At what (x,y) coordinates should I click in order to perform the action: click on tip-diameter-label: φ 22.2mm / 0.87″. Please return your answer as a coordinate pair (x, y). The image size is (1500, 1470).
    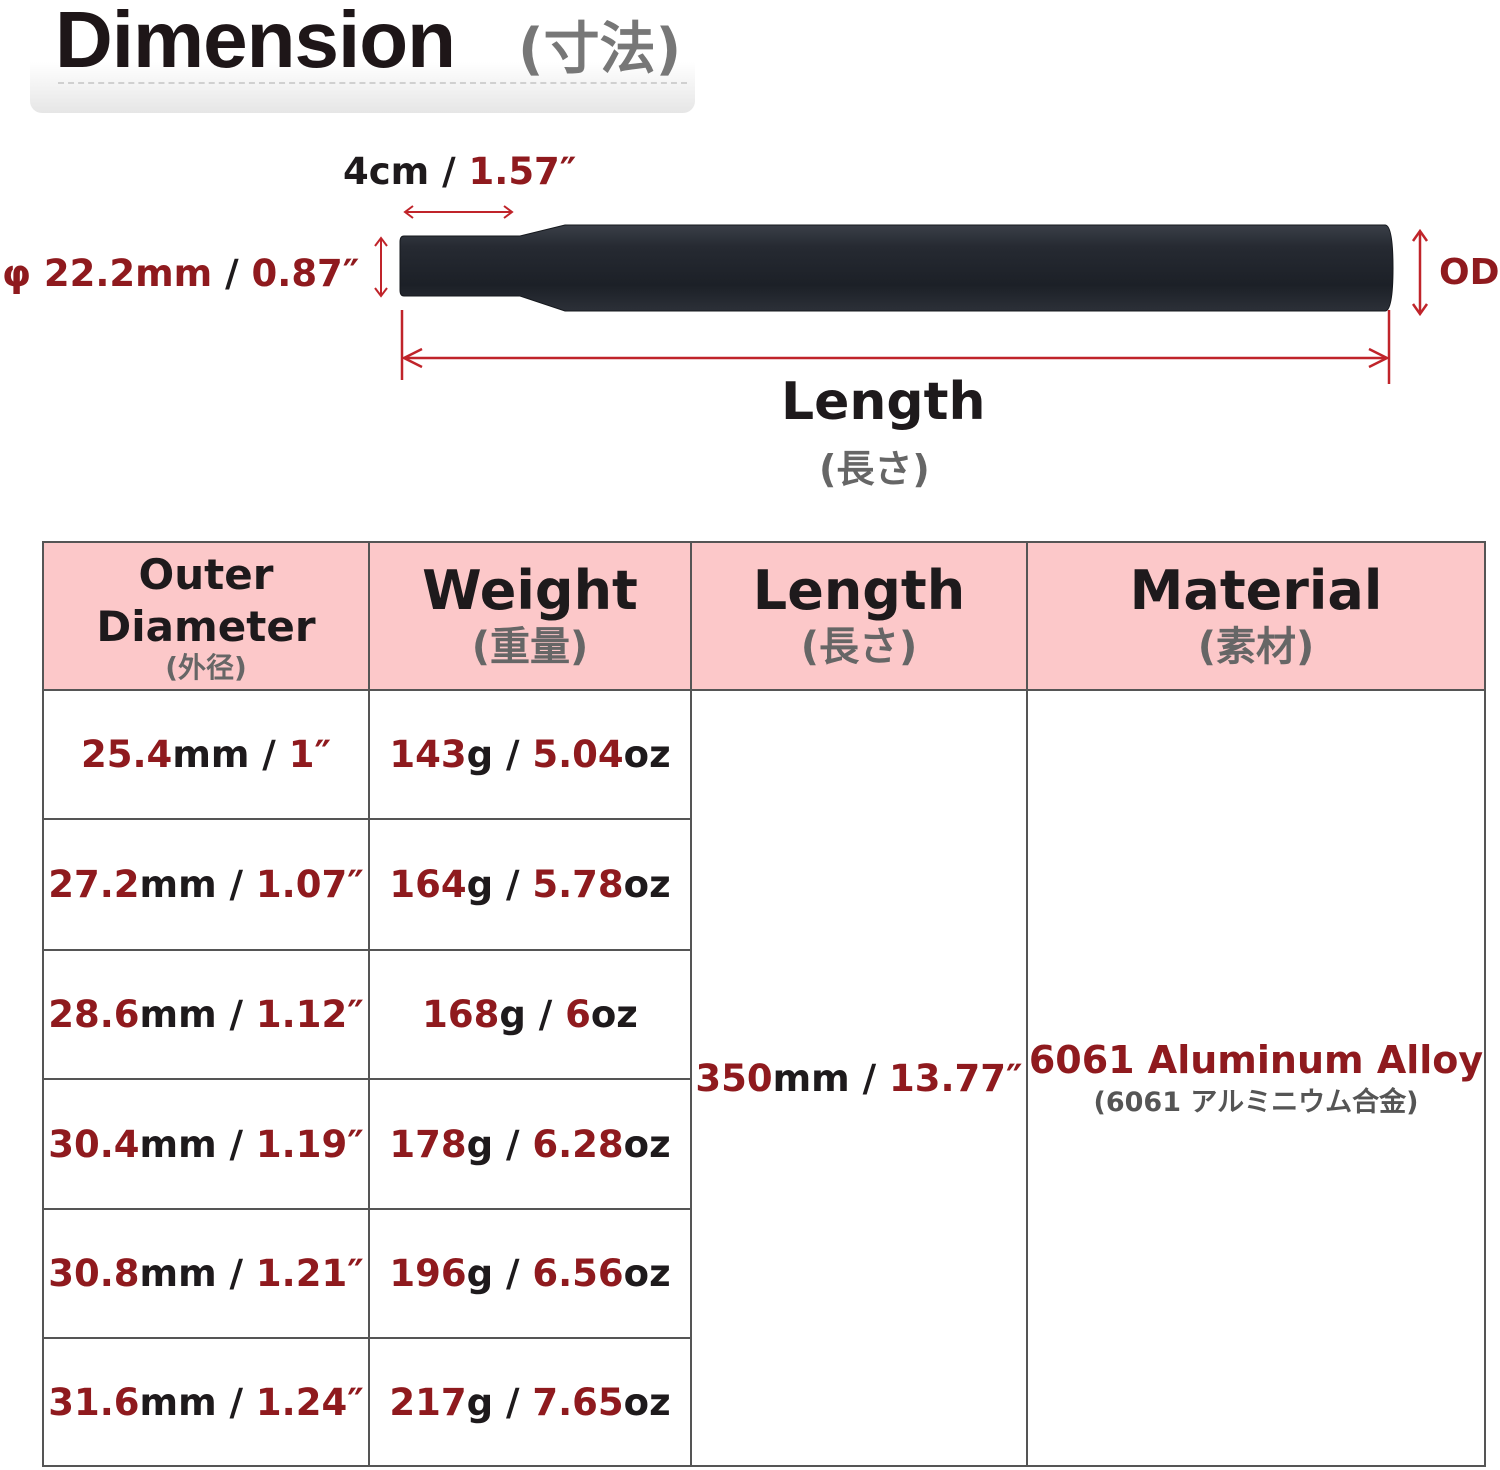
    Looking at the image, I should click on (180, 273).